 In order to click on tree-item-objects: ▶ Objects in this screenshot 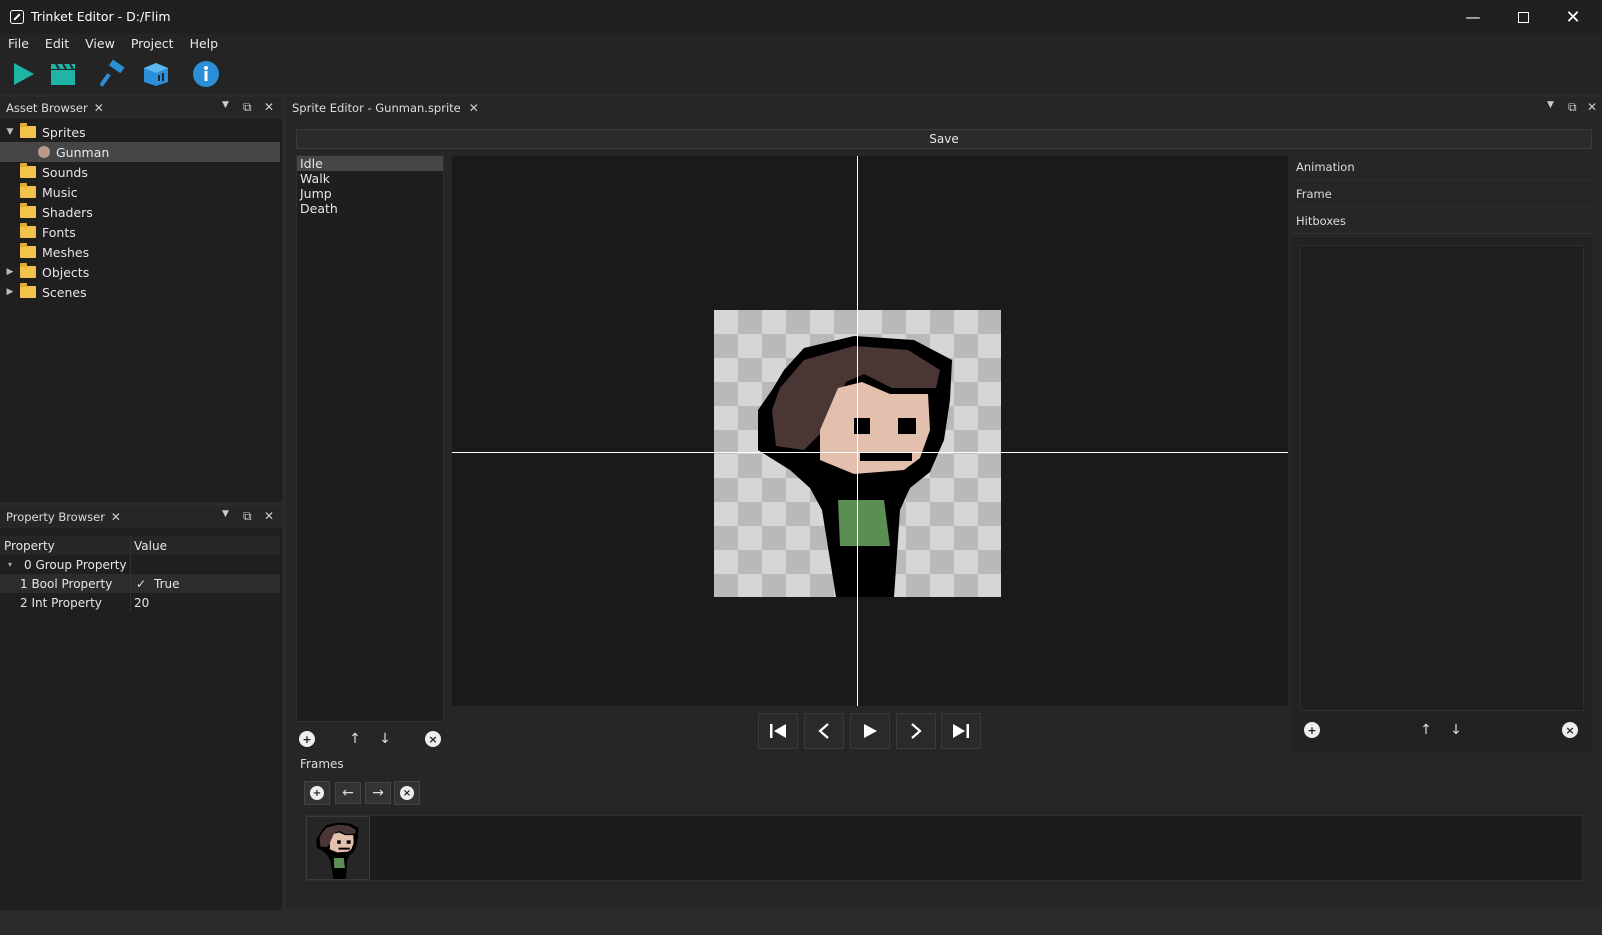, I will do `click(140, 272)`.